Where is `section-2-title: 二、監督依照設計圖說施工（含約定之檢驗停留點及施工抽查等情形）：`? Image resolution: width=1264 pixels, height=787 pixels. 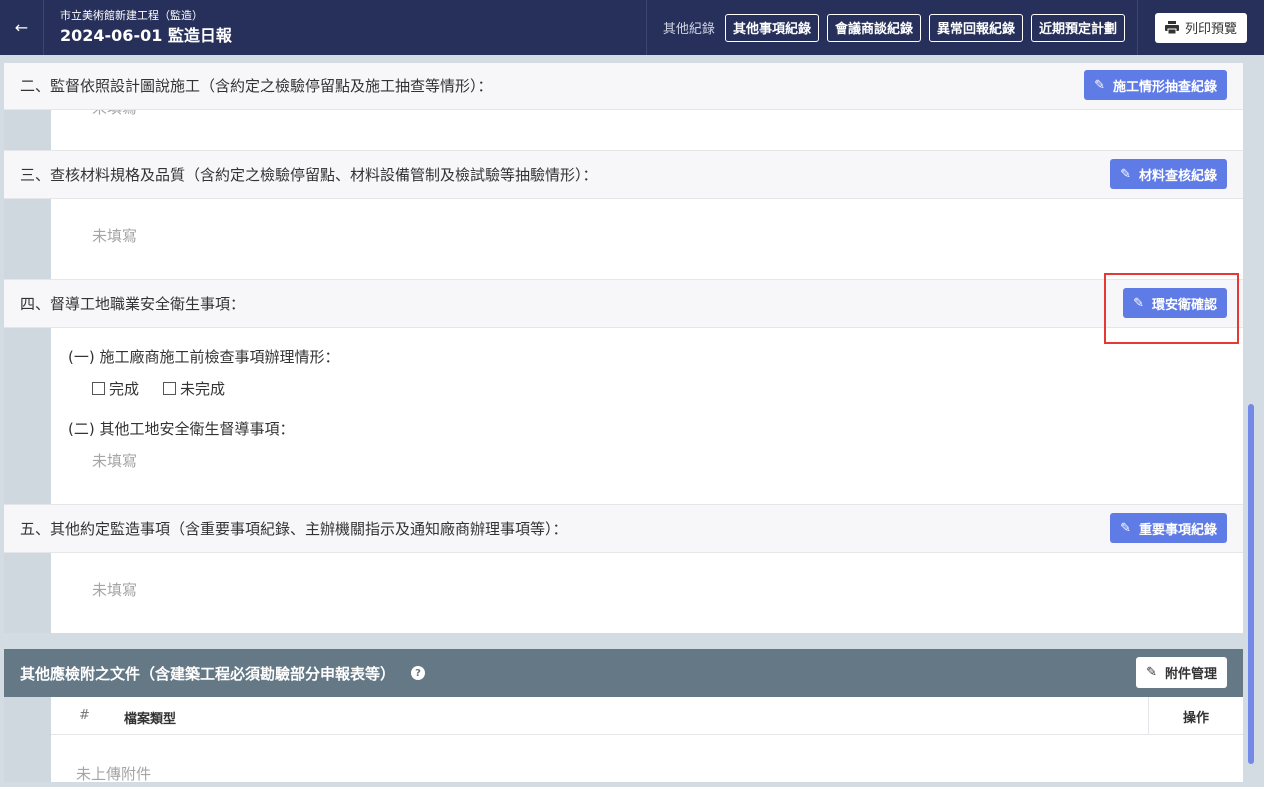
section-2-title: 二、監督依照設計圖說施工（含約定之檢驗停留點及施工抽查等情形）： is located at coordinates (256, 86).